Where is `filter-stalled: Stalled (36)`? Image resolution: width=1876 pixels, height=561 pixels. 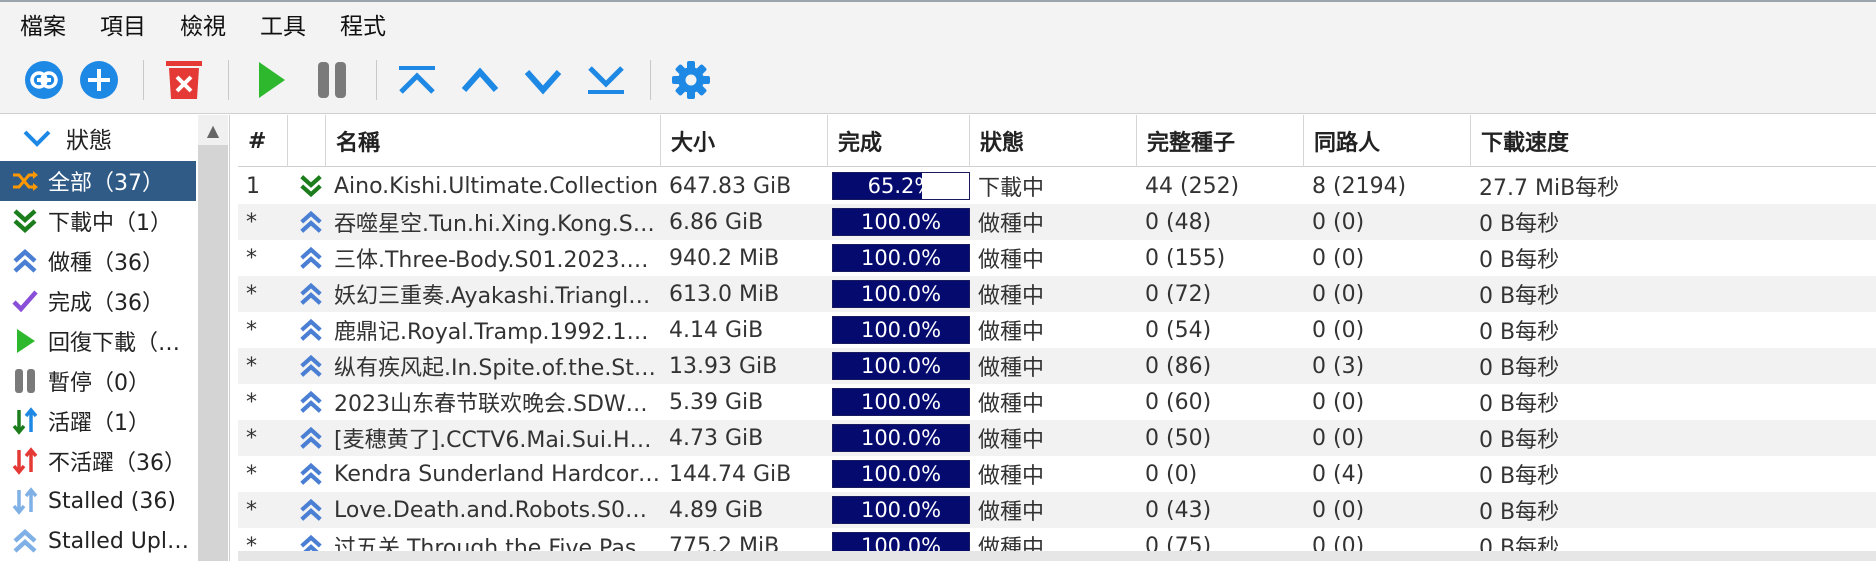
filter-stalled: Stalled (36) is located at coordinates (98, 501).